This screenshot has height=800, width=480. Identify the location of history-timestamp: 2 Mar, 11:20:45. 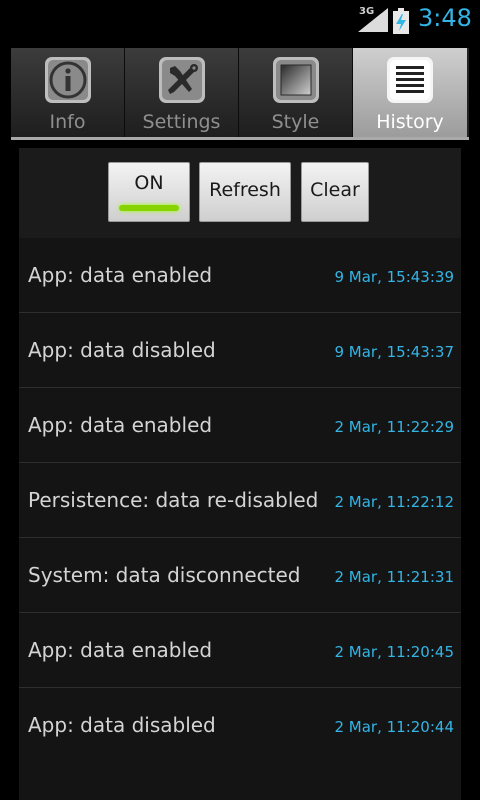
(394, 652).